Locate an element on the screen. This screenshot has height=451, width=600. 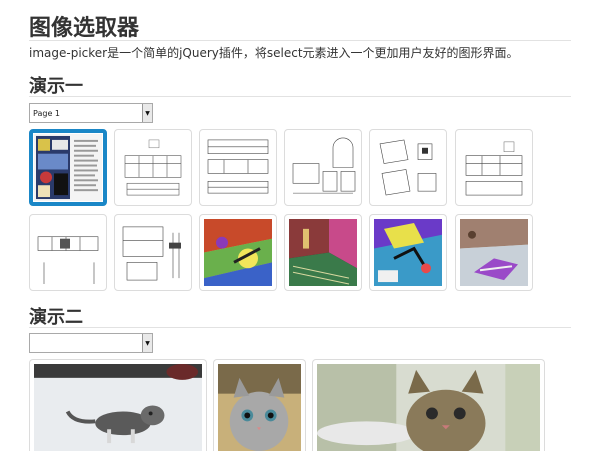
demo2-divider is located at coordinates (300, 327).